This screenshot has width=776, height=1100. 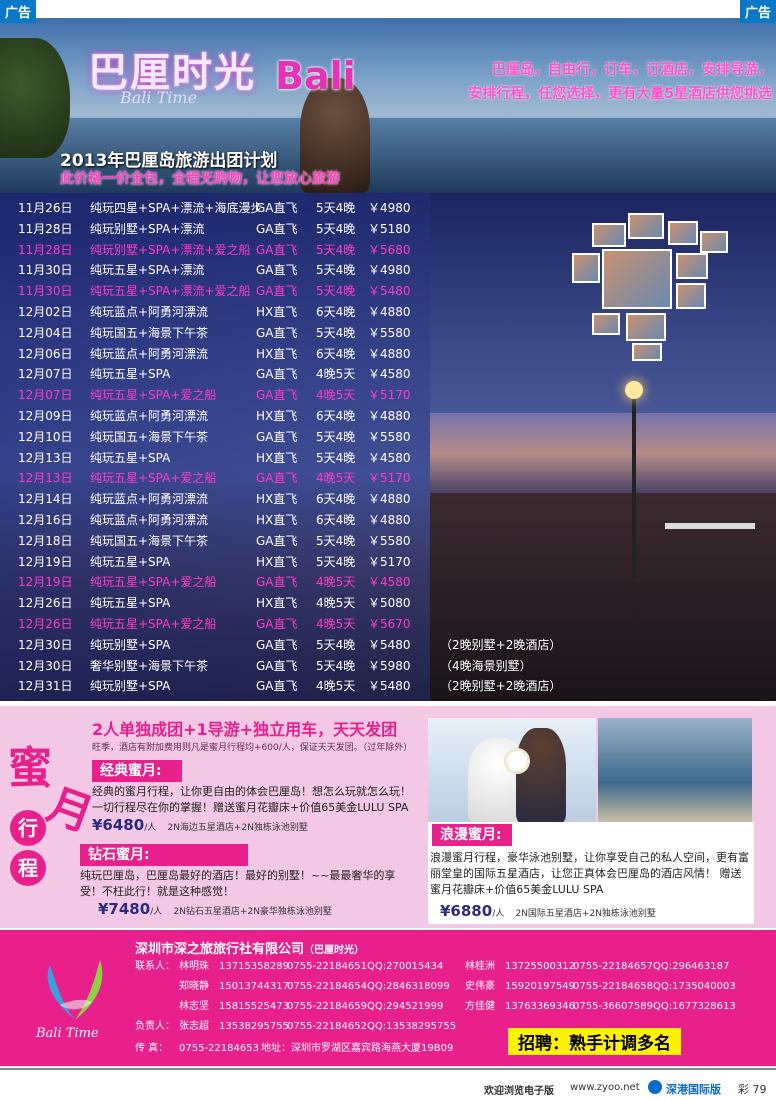 I want to click on classic-detail: 2N海边五星酒店+2N独栋泳池别墅, so click(x=237, y=828).